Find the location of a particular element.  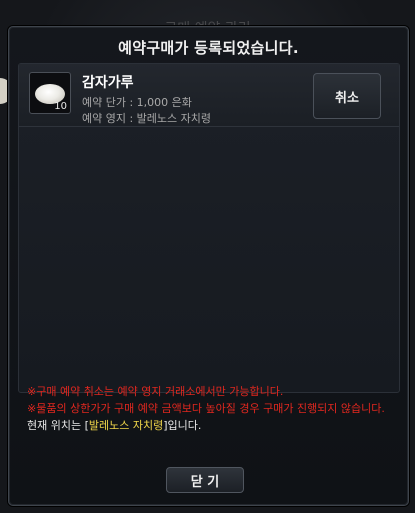

reservation-price: 예약 단가 : 1,000 은화 is located at coordinates (137, 102).